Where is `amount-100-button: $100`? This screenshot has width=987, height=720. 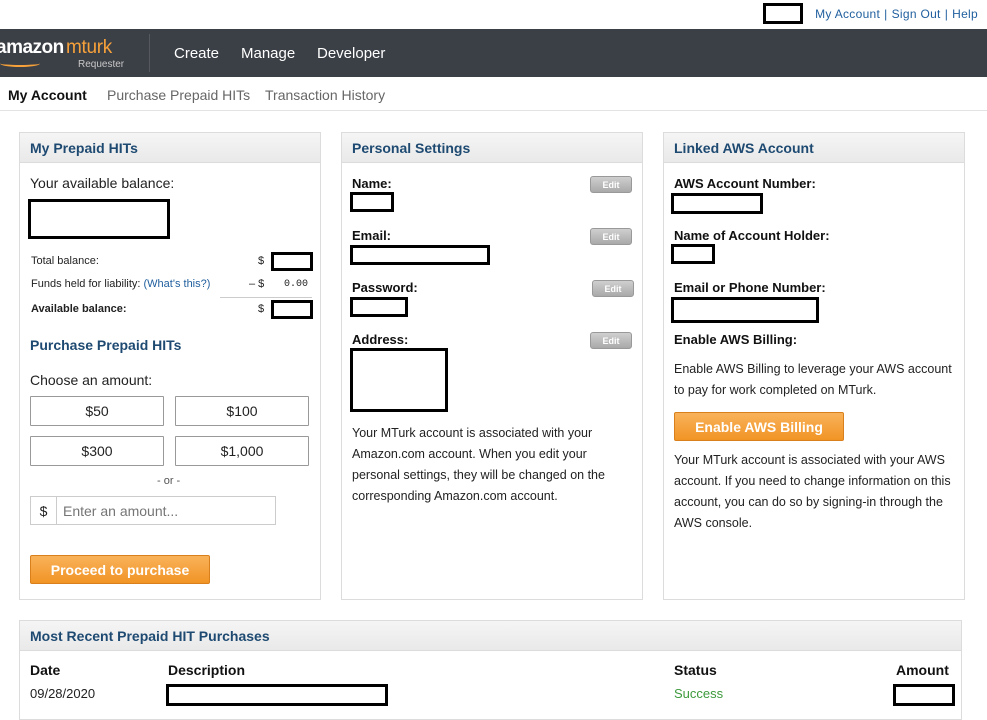 amount-100-button: $100 is located at coordinates (242, 411).